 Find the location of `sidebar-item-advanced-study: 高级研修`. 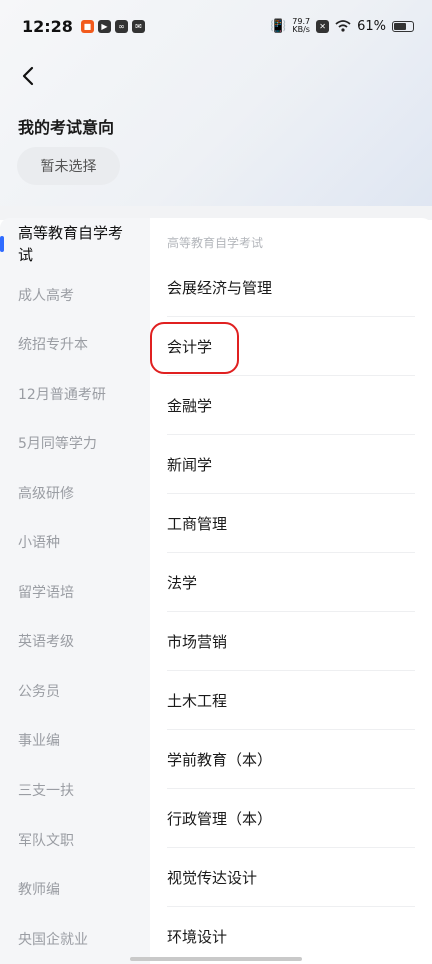

sidebar-item-advanced-study: 高级研修 is located at coordinates (75, 493).